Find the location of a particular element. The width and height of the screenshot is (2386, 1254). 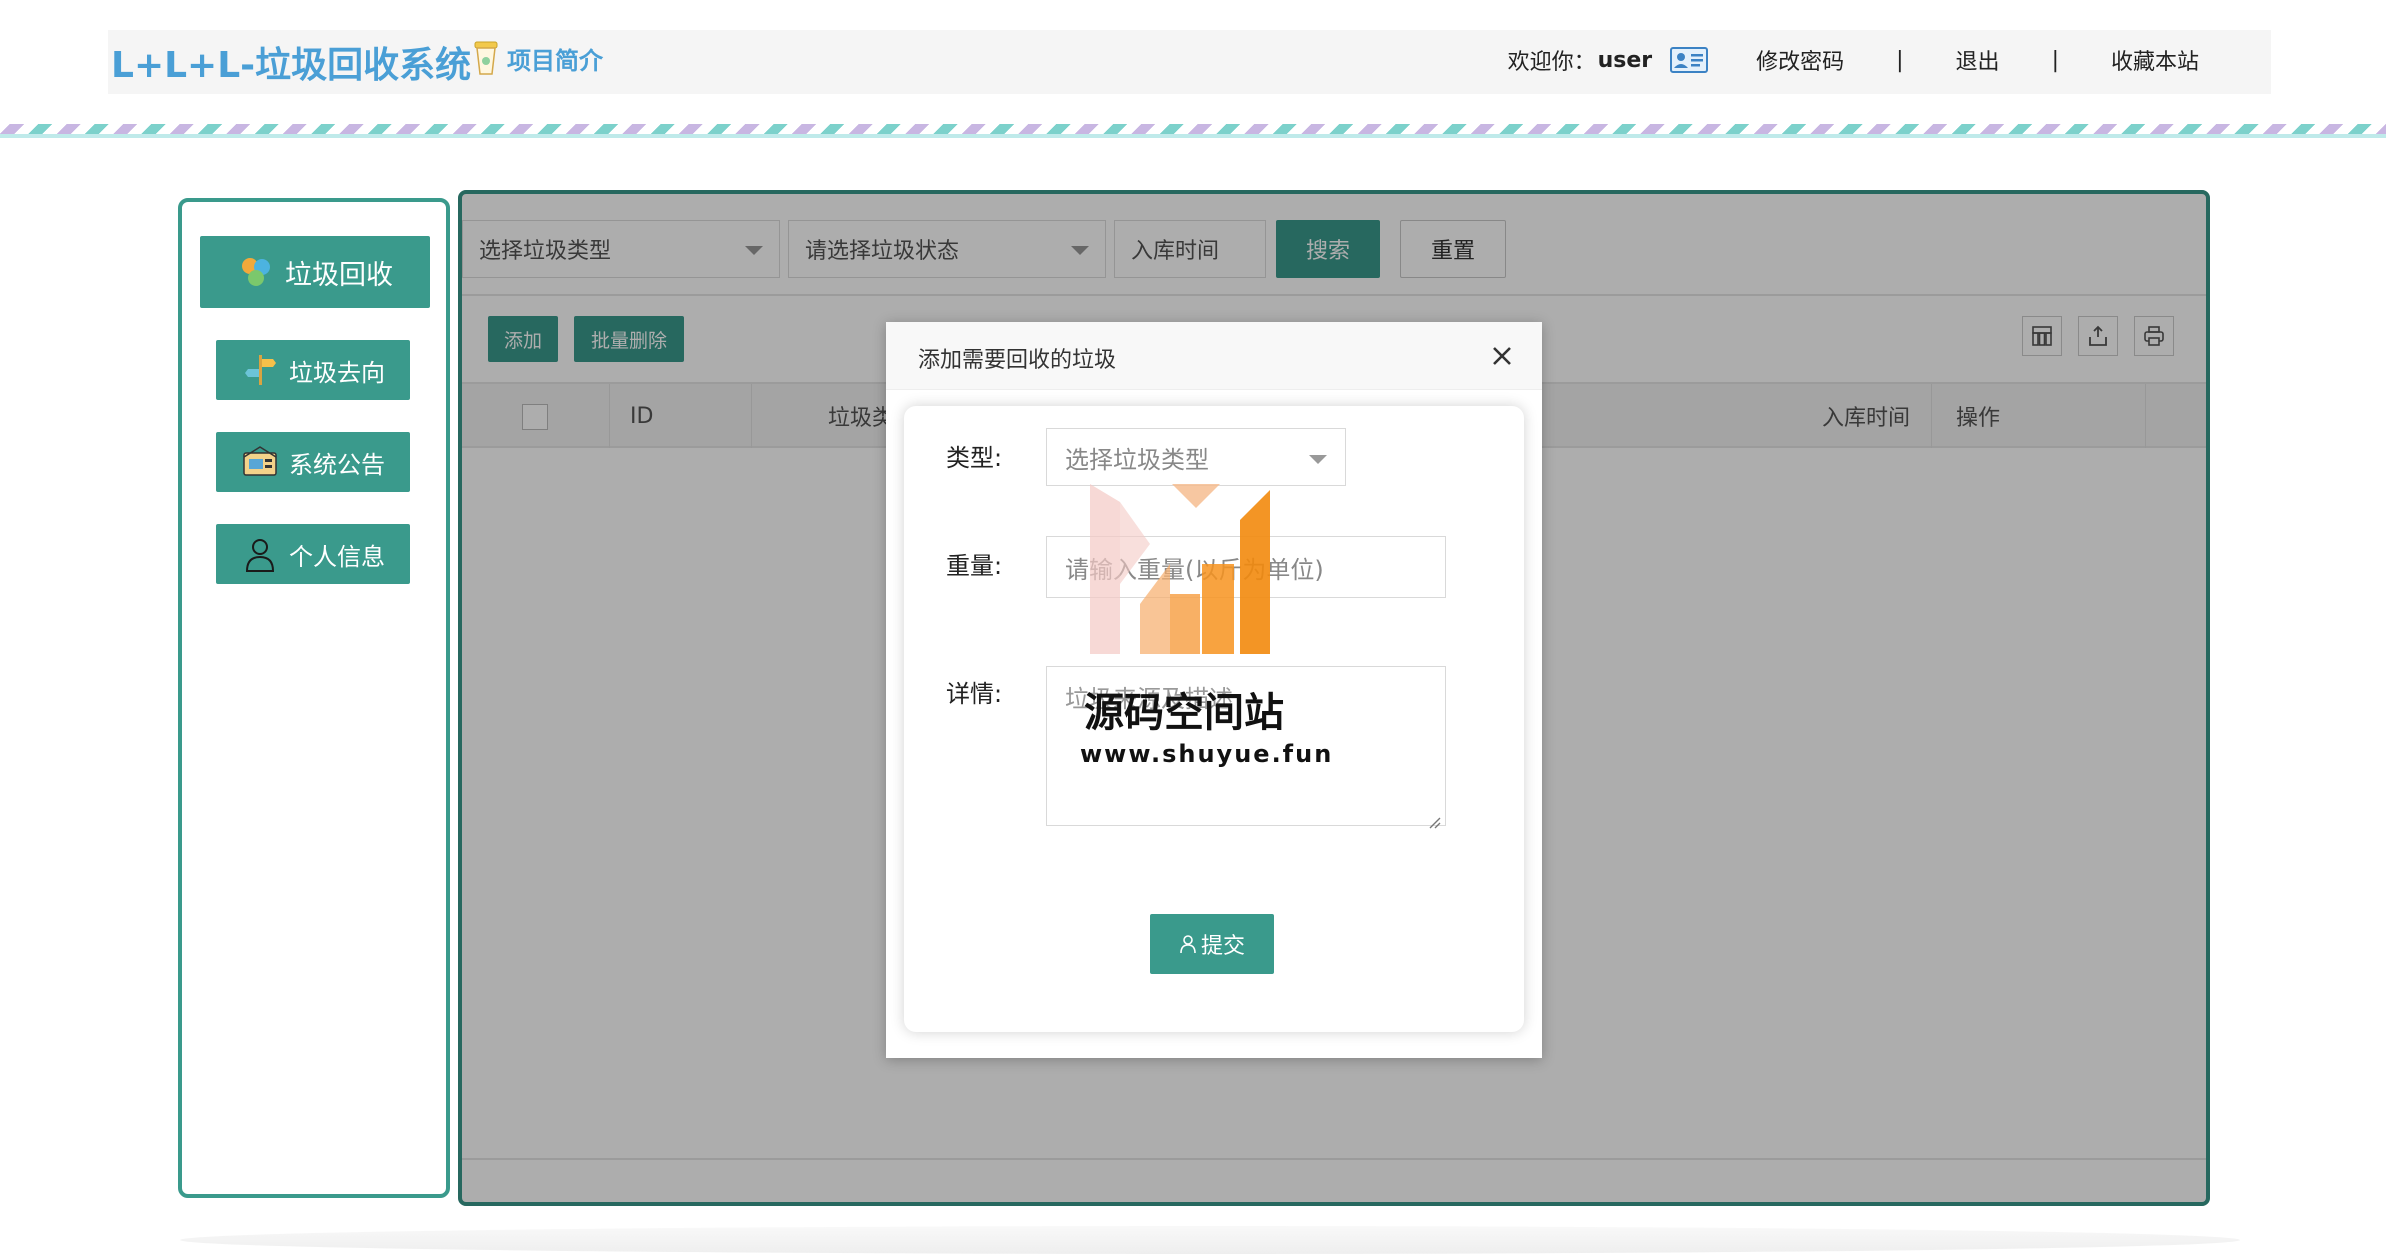

dialog-title: 添加需要回收的垃圾 is located at coordinates (1017, 360).